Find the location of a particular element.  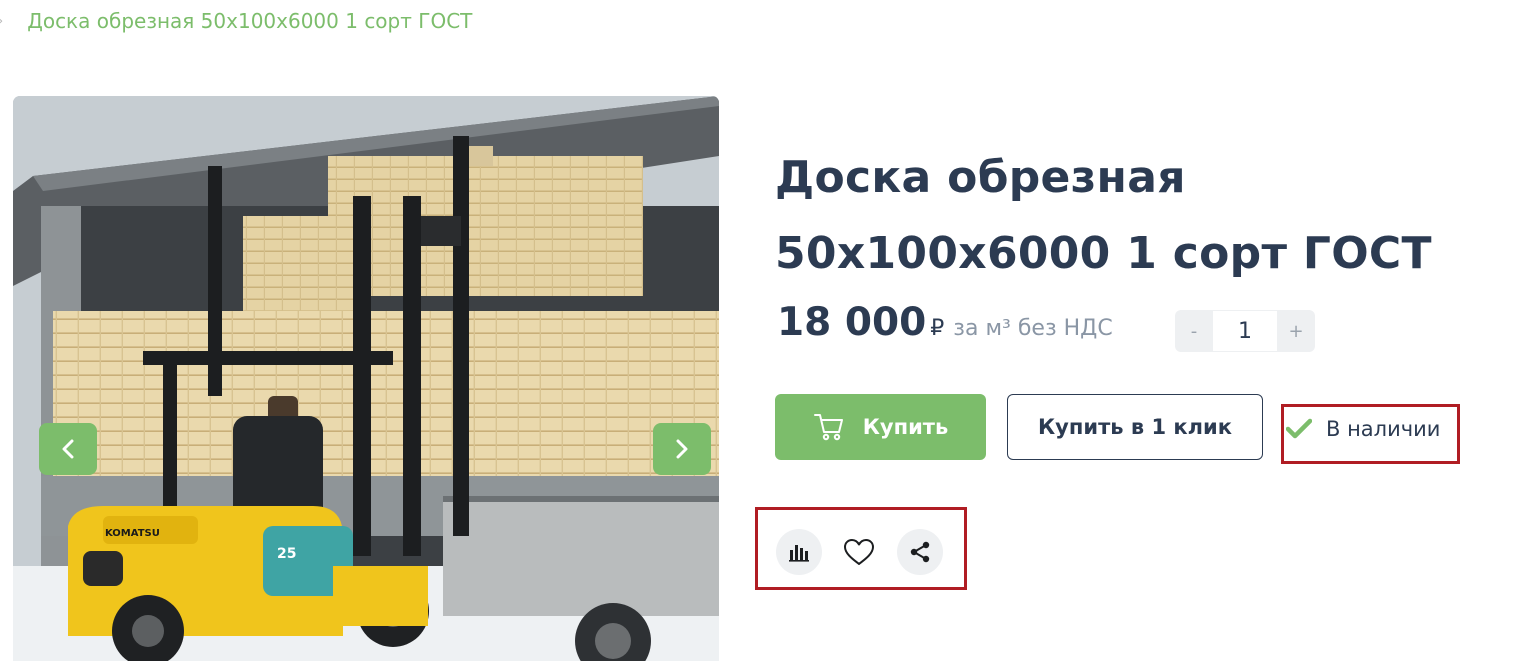

favorite-button is located at coordinates (859, 552).